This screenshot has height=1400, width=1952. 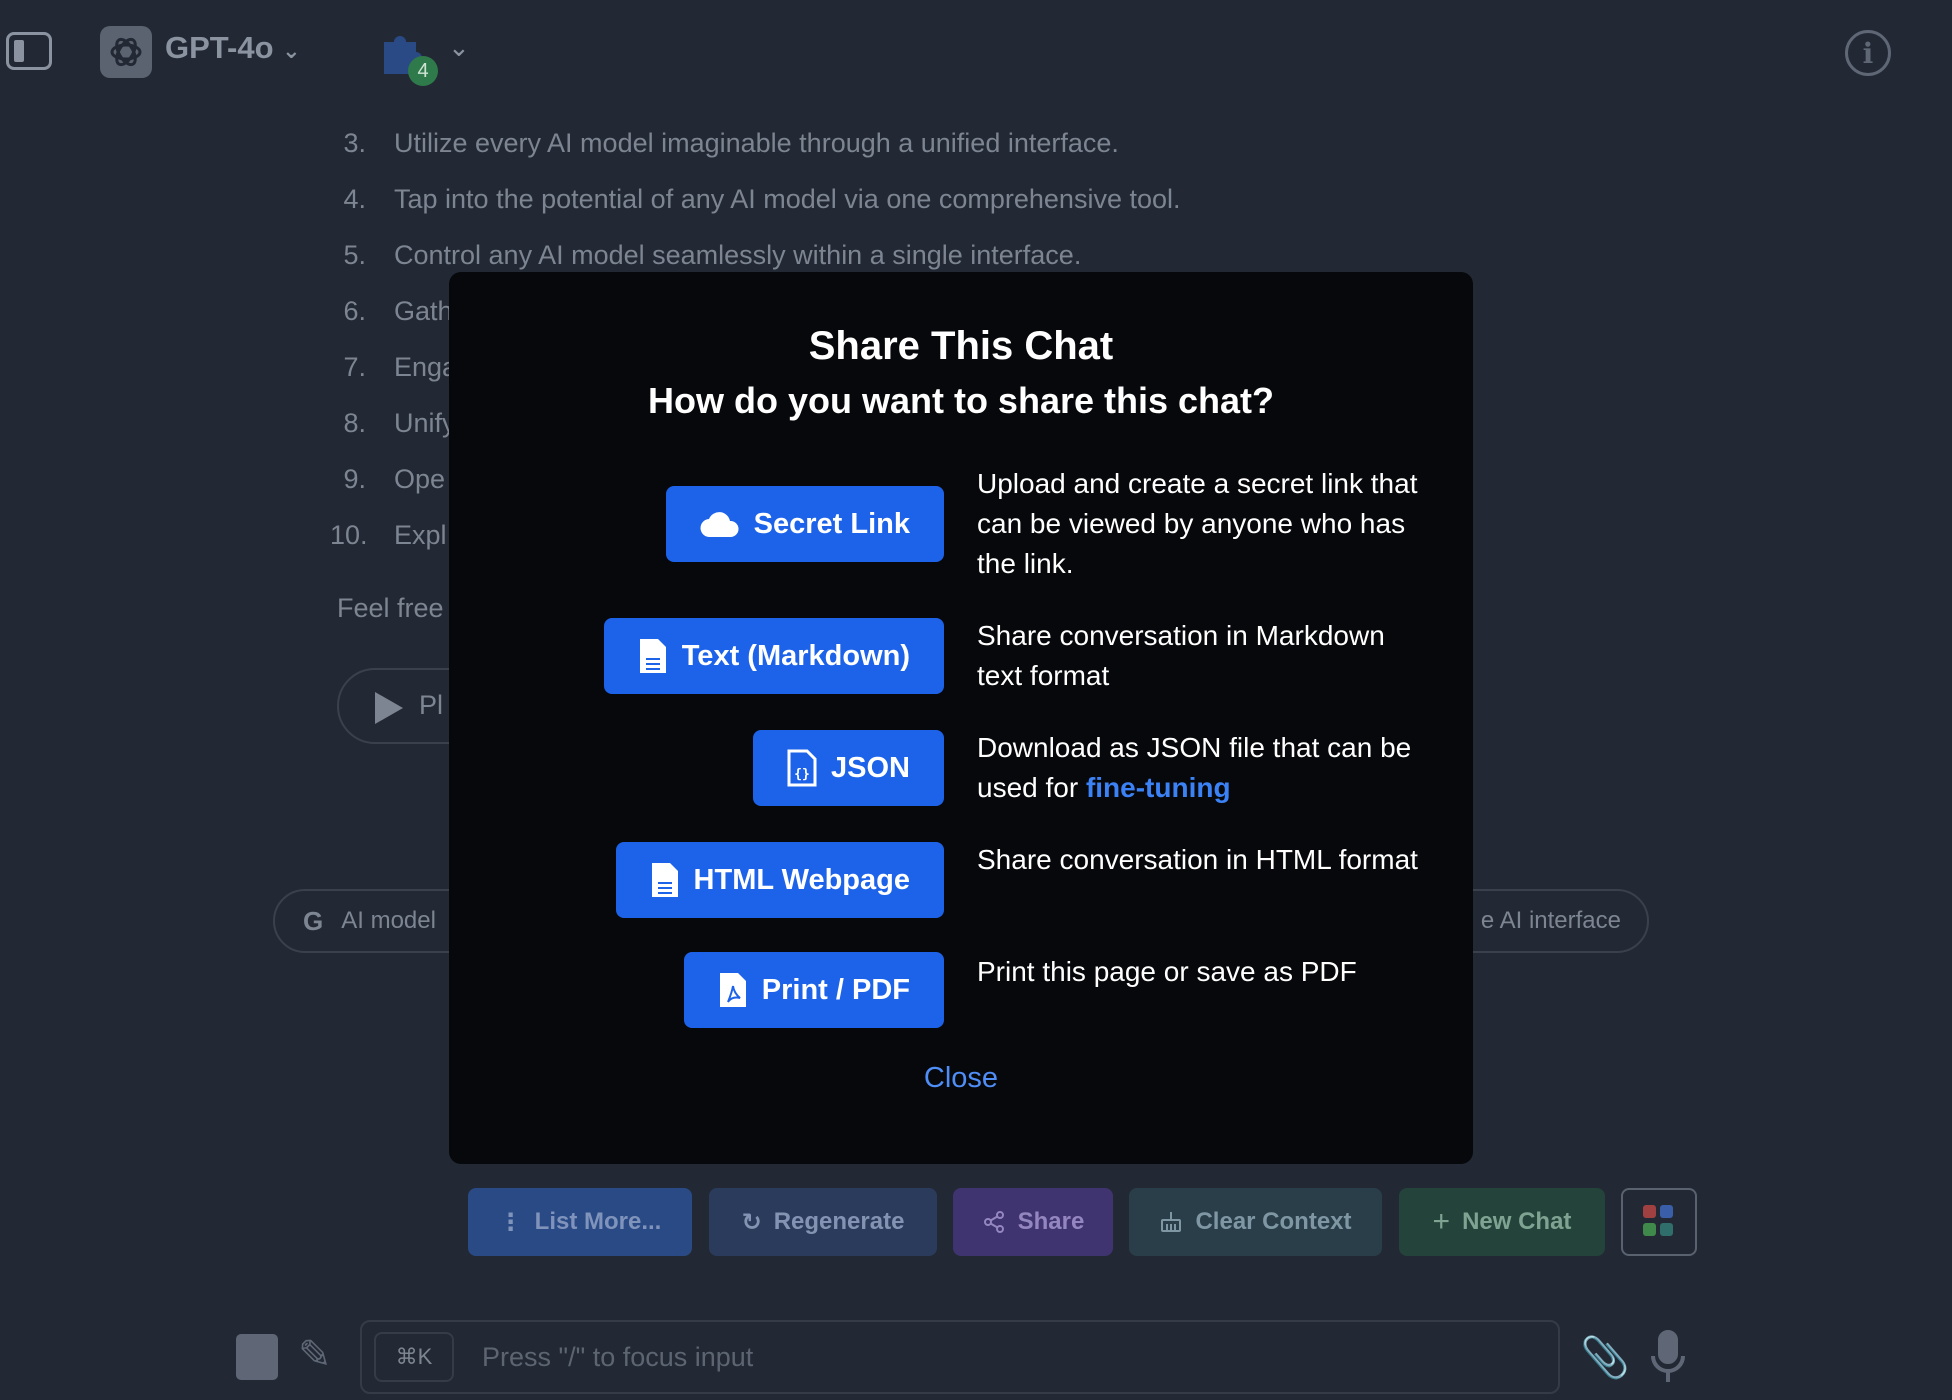 What do you see at coordinates (813, 990) in the screenshot?
I see `print-pdf-button: Print / PDF` at bounding box center [813, 990].